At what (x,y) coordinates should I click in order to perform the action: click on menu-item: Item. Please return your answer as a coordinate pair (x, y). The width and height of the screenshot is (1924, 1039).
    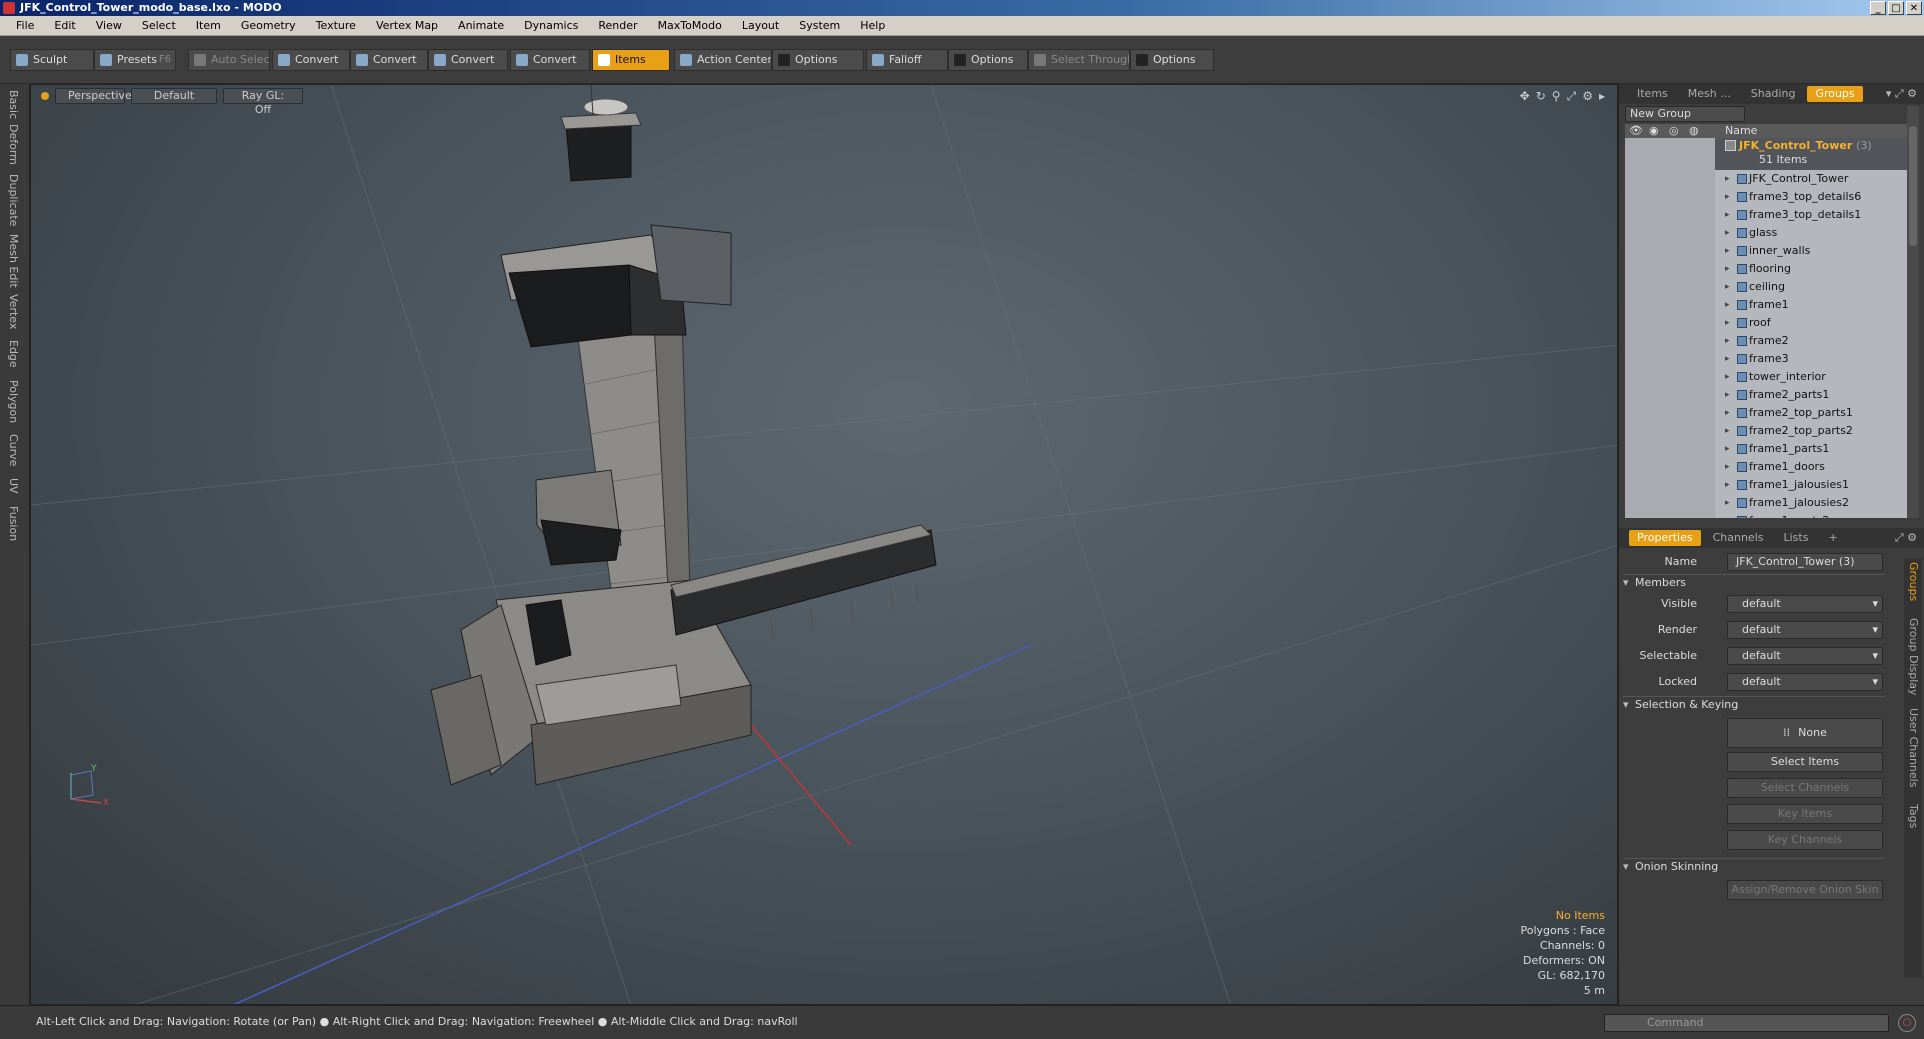
    Looking at the image, I should click on (208, 25).